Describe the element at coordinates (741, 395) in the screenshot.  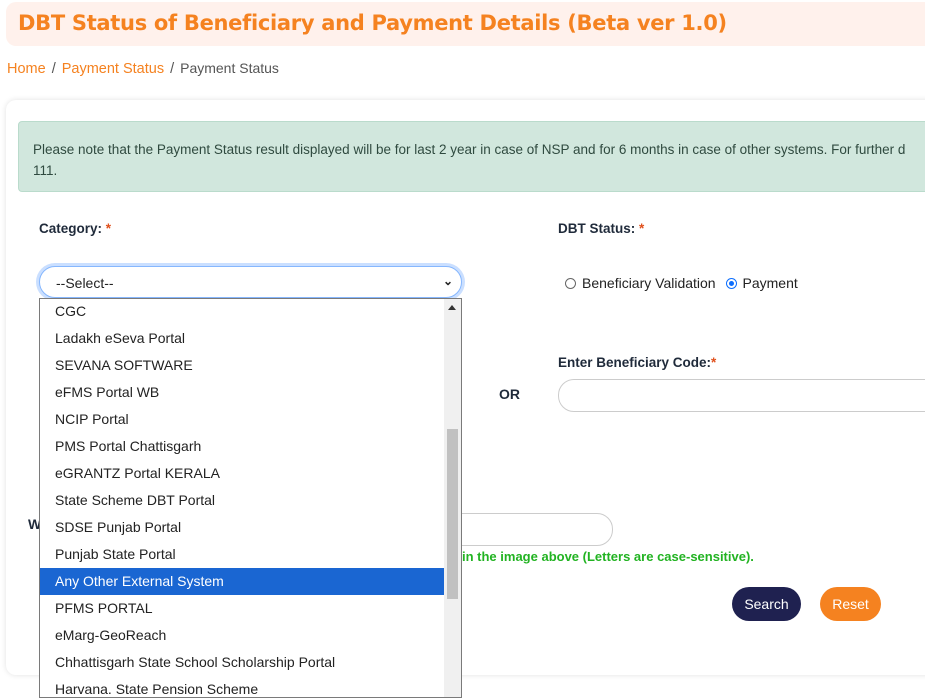
I see `beneficiary-code-input` at that location.